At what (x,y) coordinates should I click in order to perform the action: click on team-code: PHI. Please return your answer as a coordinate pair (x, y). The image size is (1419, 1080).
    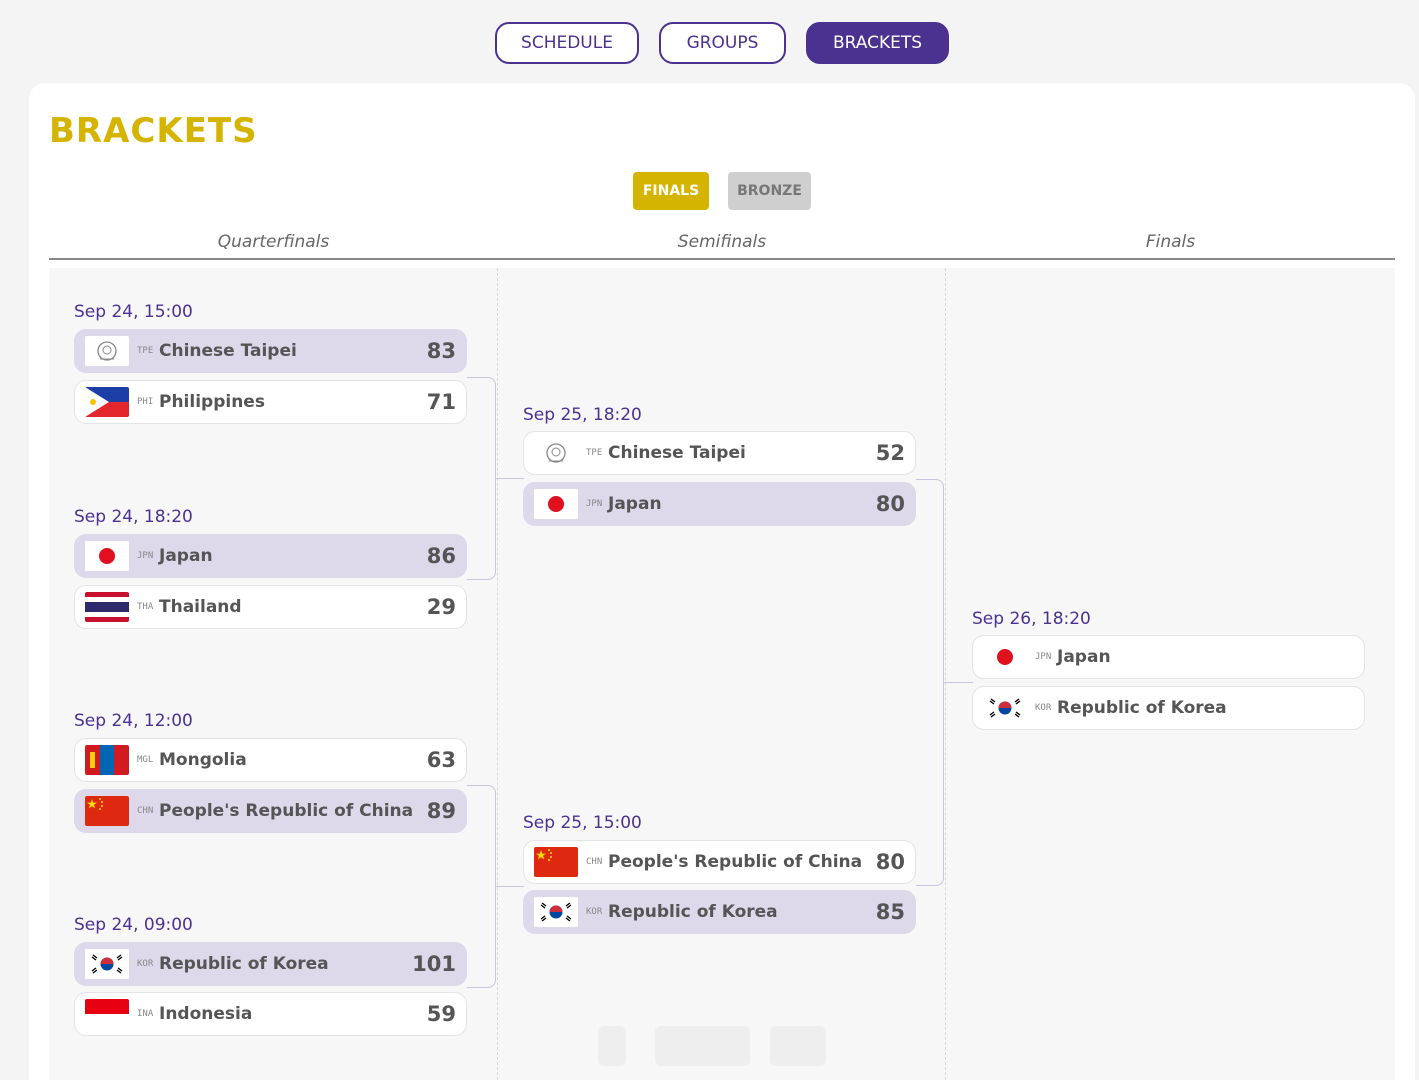
    Looking at the image, I should click on (145, 402).